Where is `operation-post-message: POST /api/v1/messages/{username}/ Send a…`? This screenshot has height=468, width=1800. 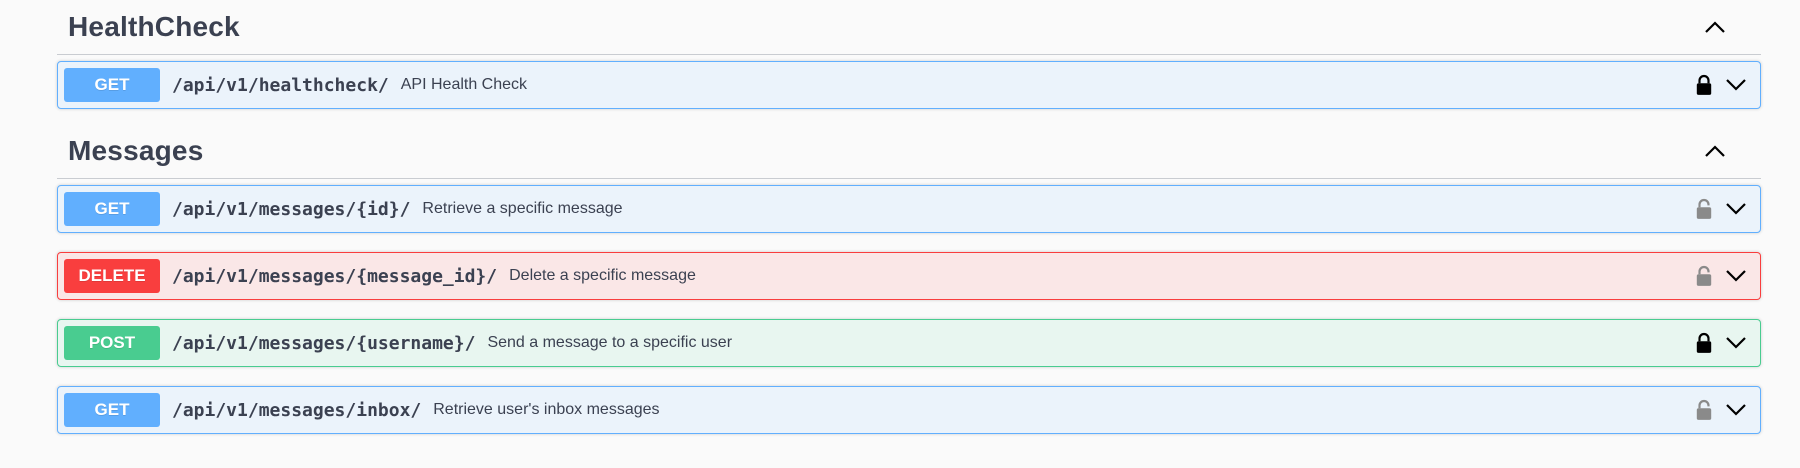 operation-post-message: POST /api/v1/messages/{username}/ Send a… is located at coordinates (909, 343).